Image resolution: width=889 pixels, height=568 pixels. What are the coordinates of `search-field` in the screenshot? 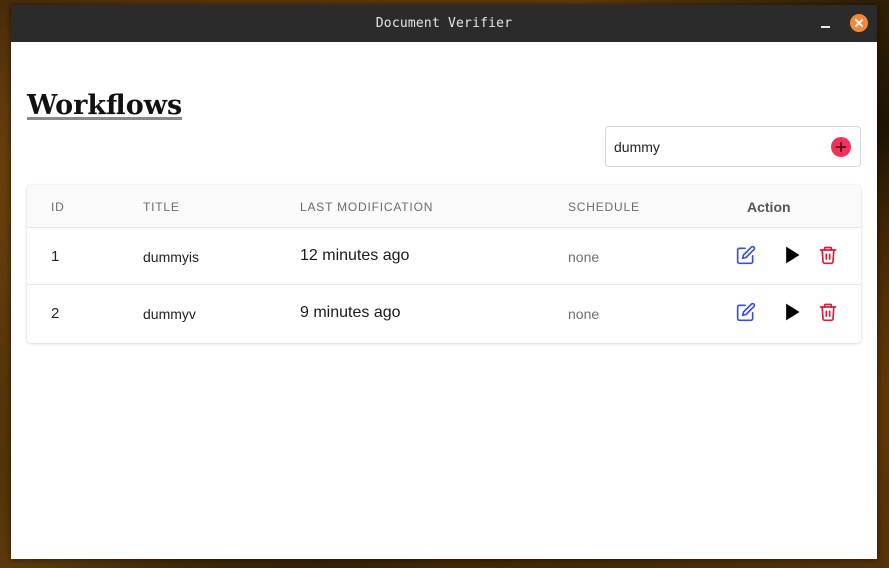 It's located at (733, 146).